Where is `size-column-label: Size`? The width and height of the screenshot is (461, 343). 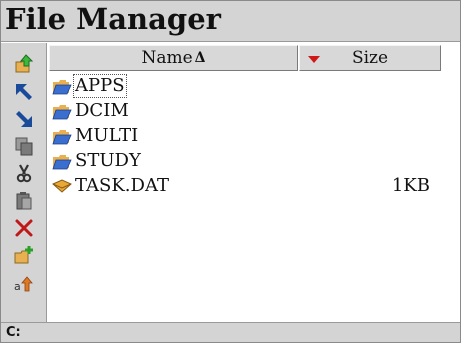 size-column-label: Size is located at coordinates (370, 58).